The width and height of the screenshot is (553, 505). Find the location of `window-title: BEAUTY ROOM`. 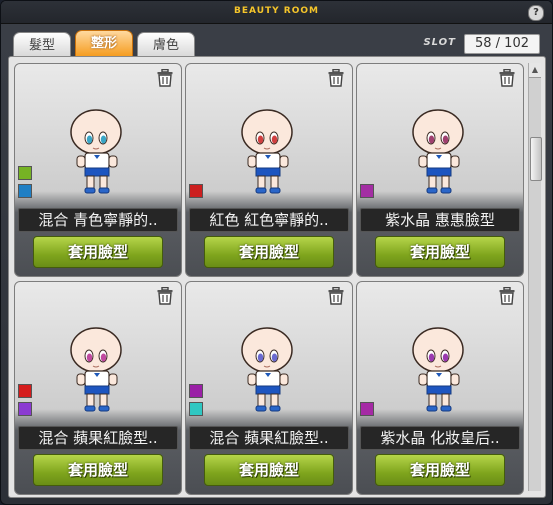

window-title: BEAUTY ROOM is located at coordinates (276, 11).